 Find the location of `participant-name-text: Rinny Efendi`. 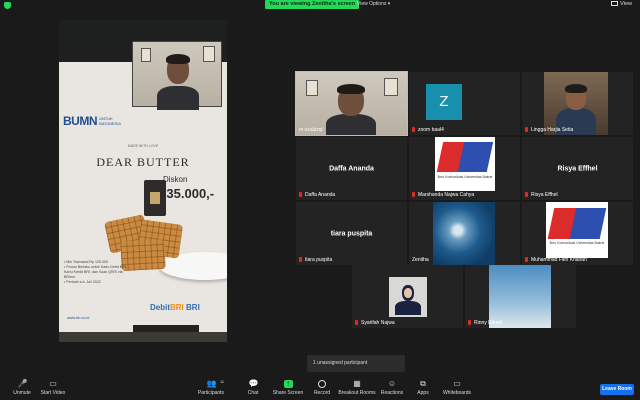

participant-name-text: Rinny Efendi is located at coordinates (488, 323).